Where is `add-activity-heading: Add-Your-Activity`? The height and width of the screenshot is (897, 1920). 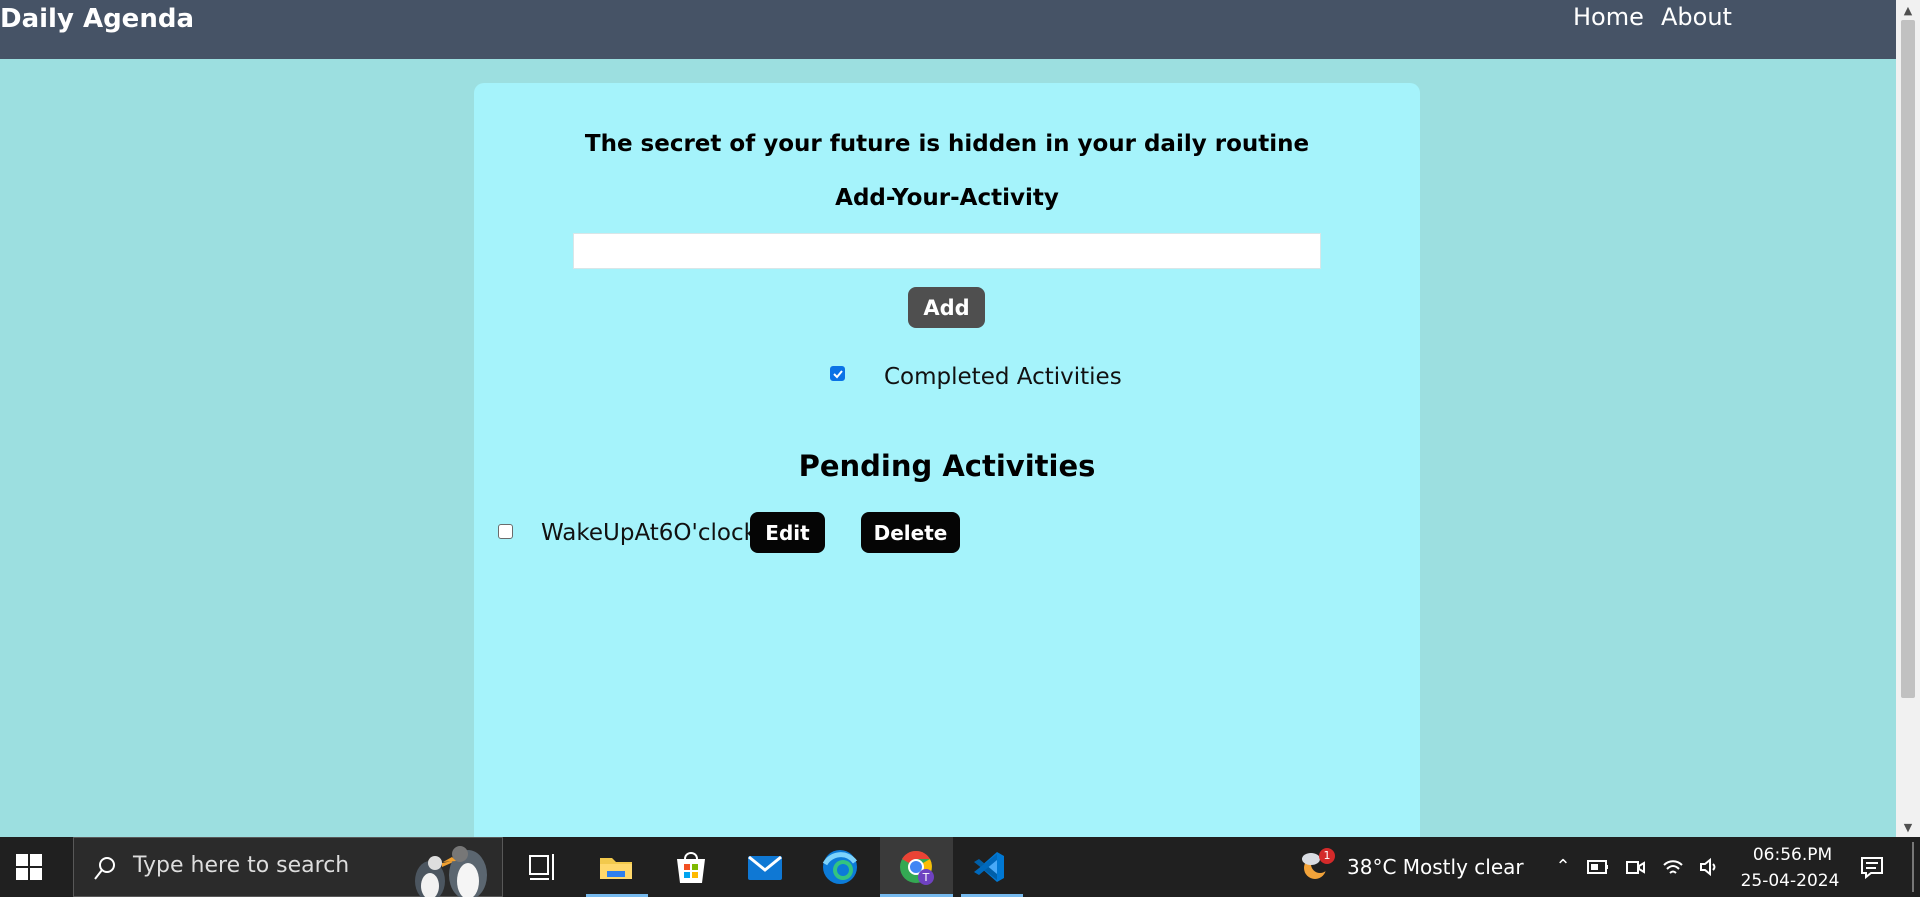
add-activity-heading: Add-Your-Activity is located at coordinates (947, 198).